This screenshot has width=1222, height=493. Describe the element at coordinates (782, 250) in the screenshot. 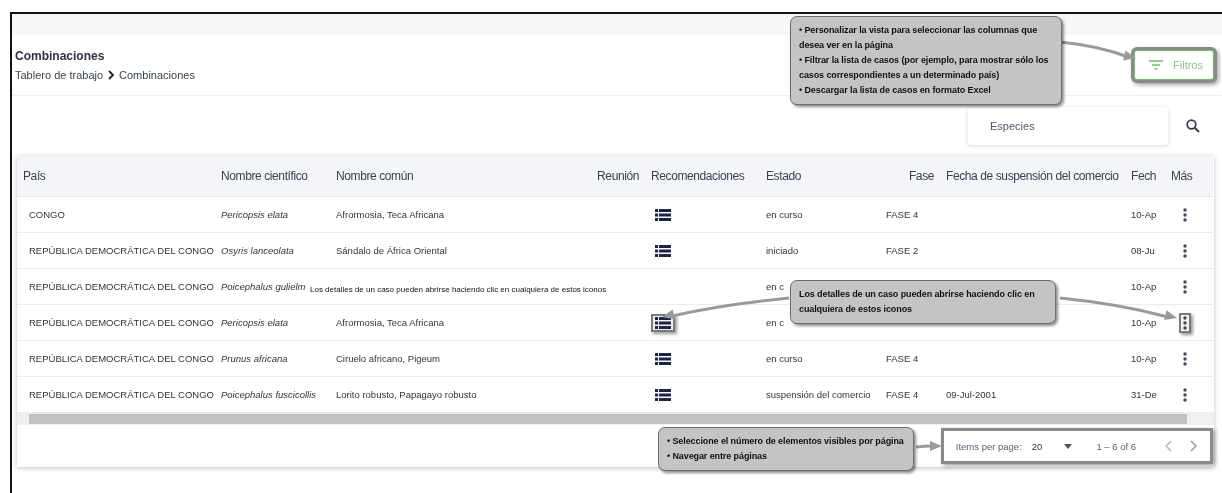

I see `table-cell: iniciado` at that location.